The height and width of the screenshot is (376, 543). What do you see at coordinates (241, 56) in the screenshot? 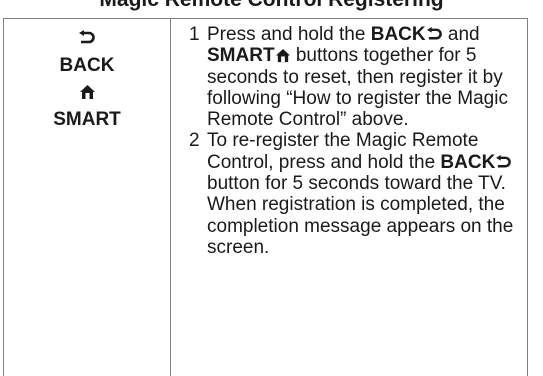
I see `inline-smart-label: SMART` at bounding box center [241, 56].